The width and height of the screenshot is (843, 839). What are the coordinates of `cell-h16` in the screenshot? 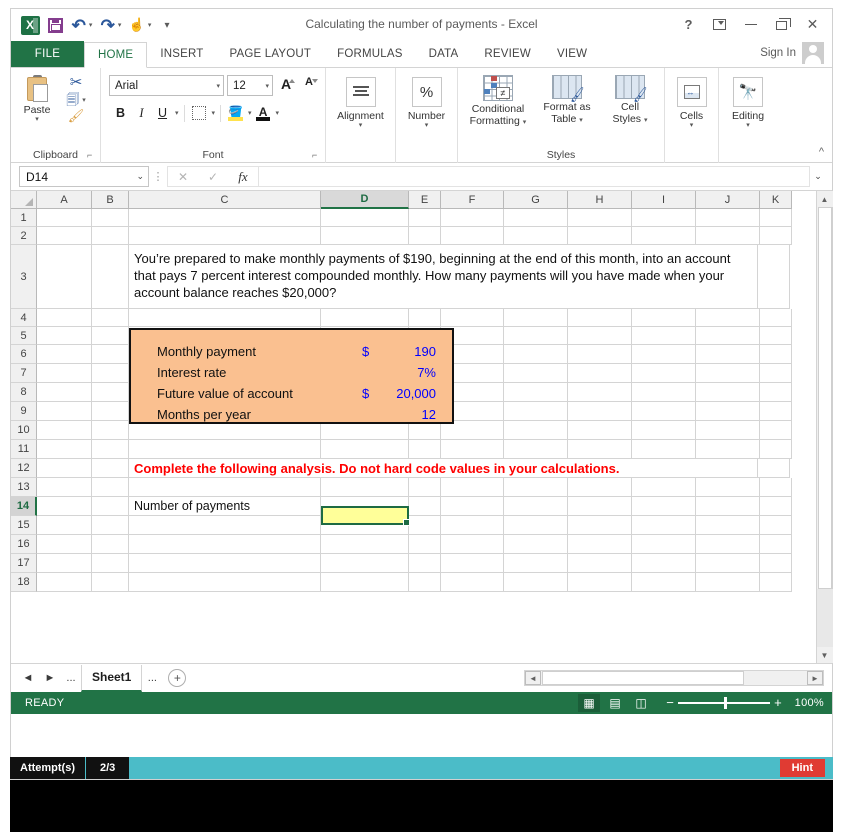 It's located at (600, 544).